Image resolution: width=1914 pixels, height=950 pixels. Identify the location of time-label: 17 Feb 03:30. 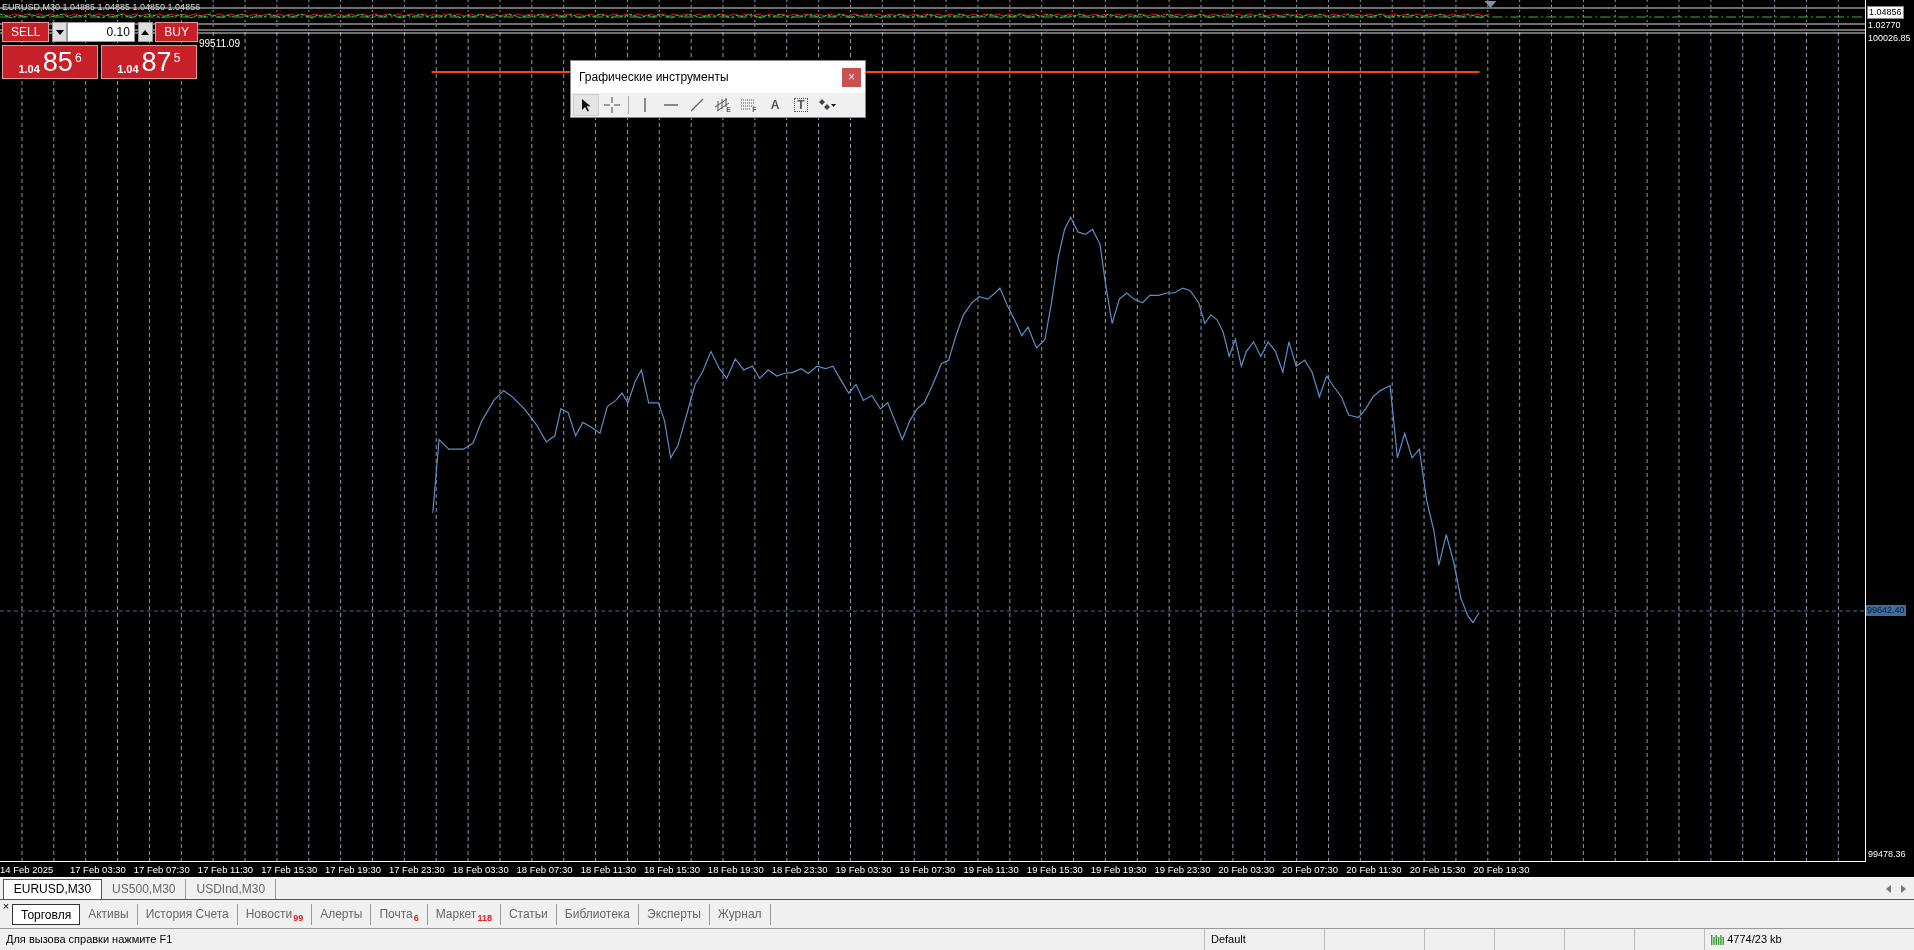
(97, 870).